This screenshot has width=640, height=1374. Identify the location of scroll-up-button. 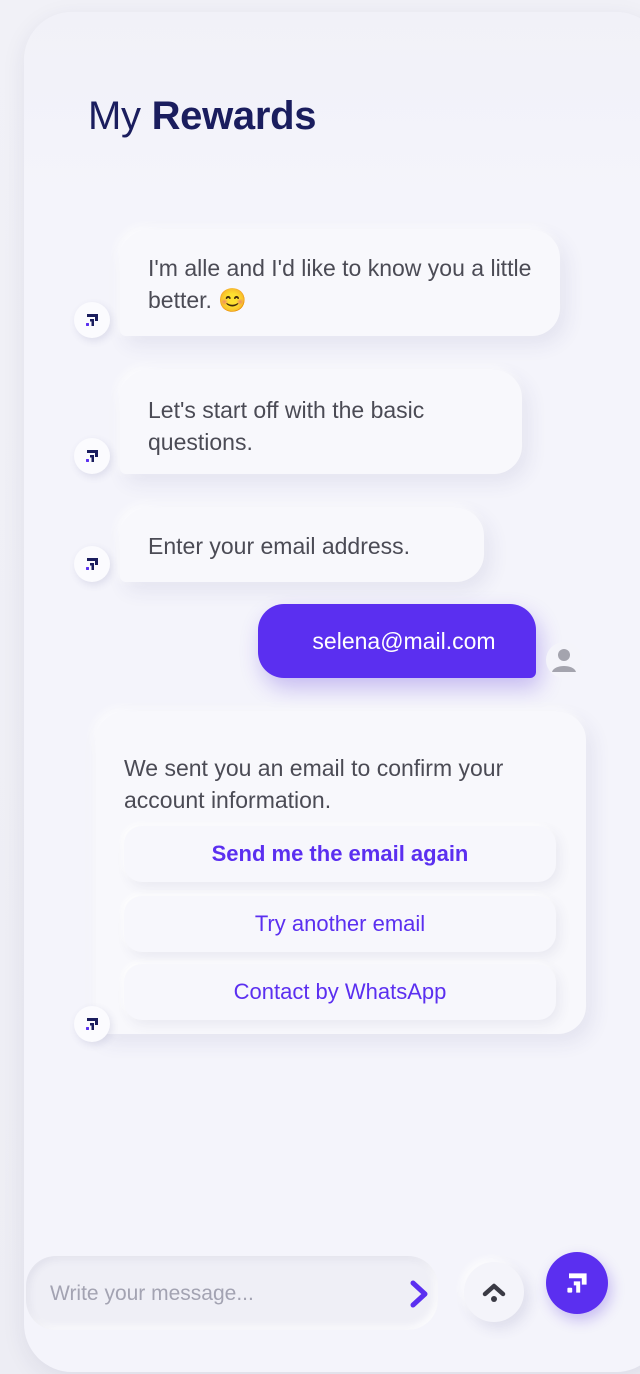
(494, 1292).